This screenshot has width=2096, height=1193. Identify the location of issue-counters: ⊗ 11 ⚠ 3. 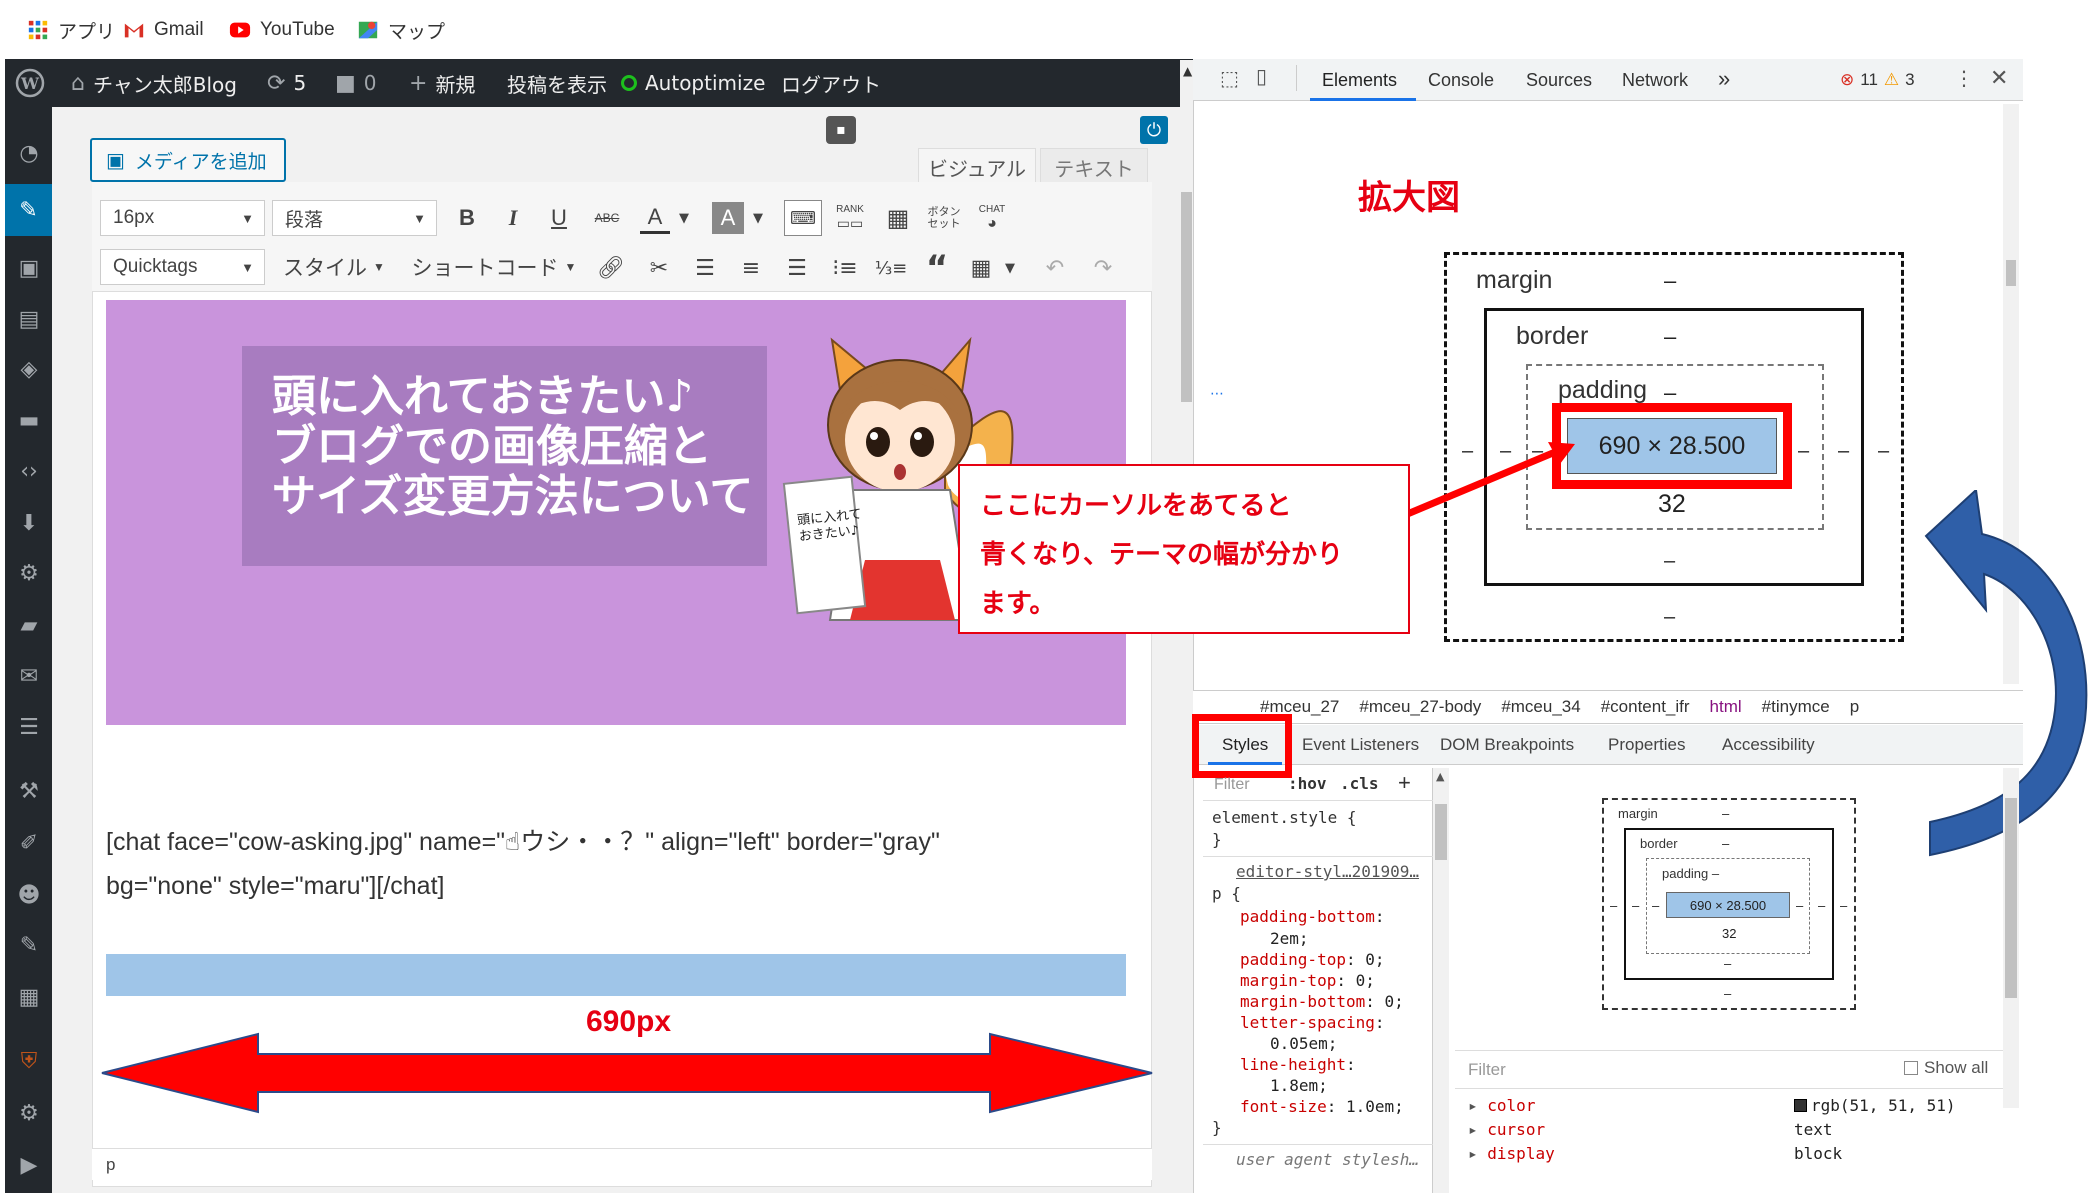
(1877, 80).